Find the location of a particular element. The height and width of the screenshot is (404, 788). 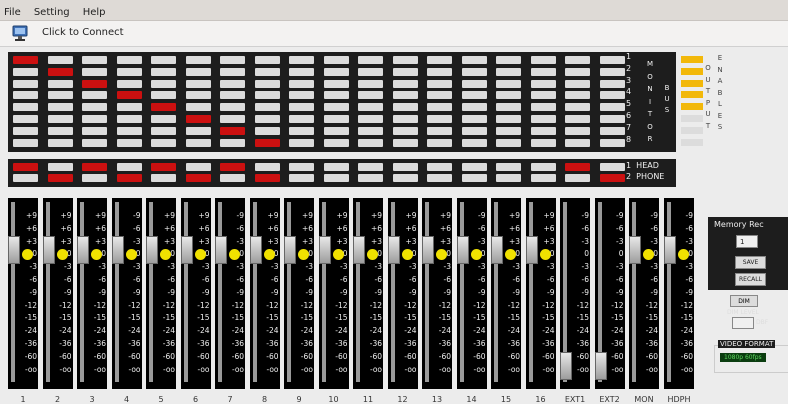

menu-file: File is located at coordinates (12, 13).